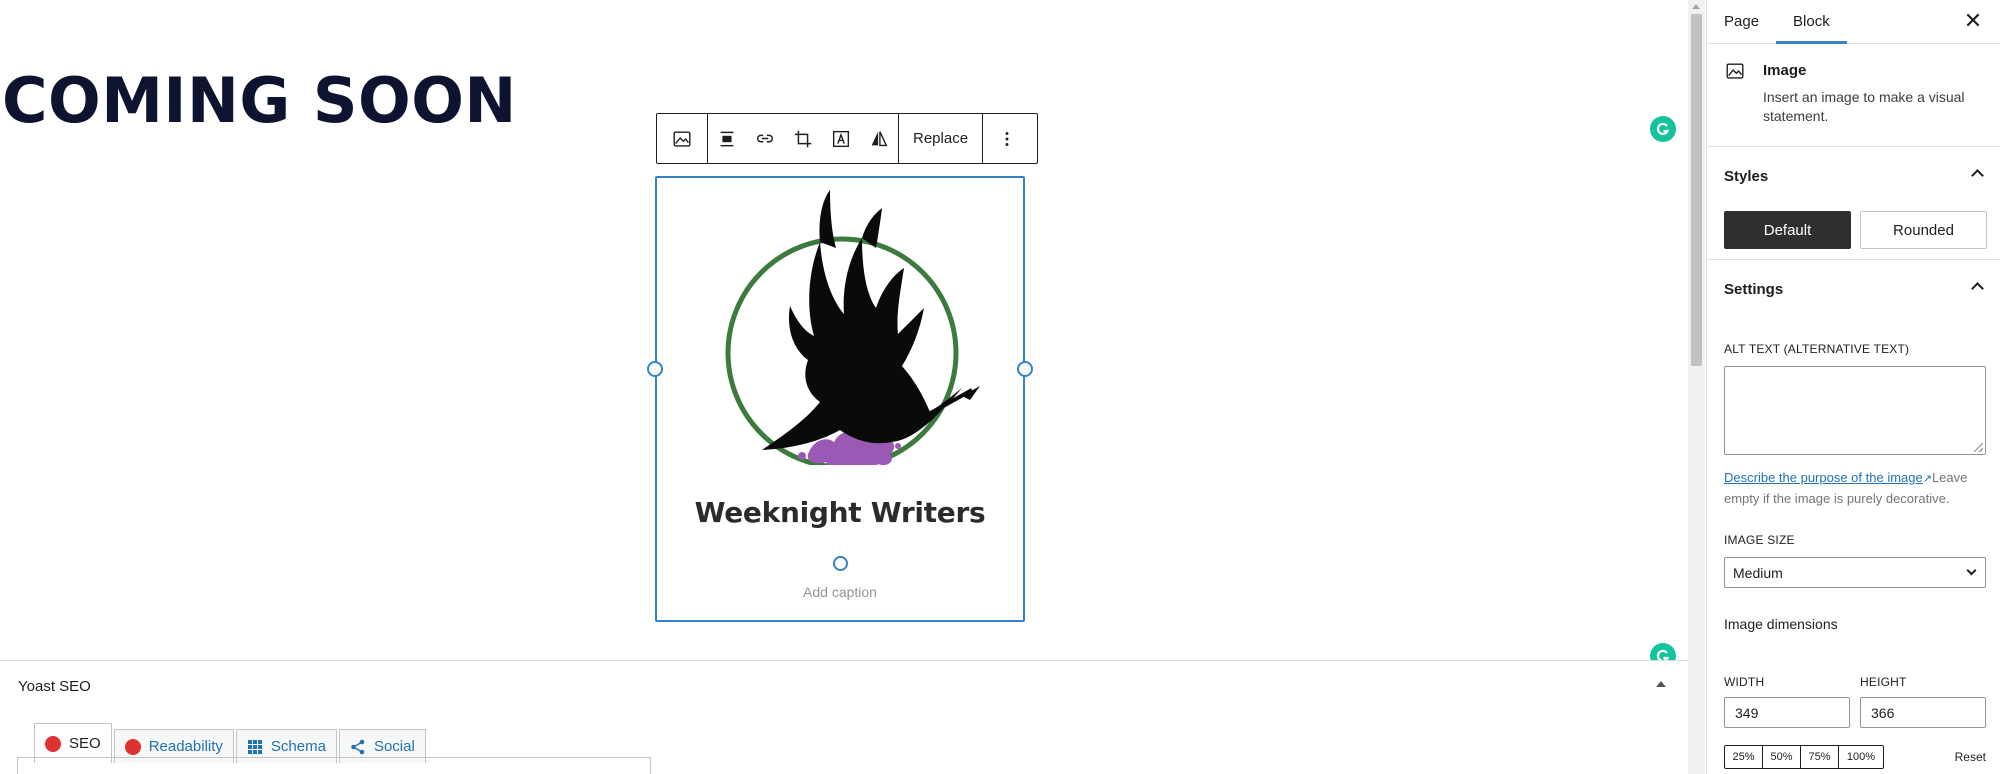 The width and height of the screenshot is (2000, 774). Describe the element at coordinates (1787, 712) in the screenshot. I see `width-input: 349` at that location.